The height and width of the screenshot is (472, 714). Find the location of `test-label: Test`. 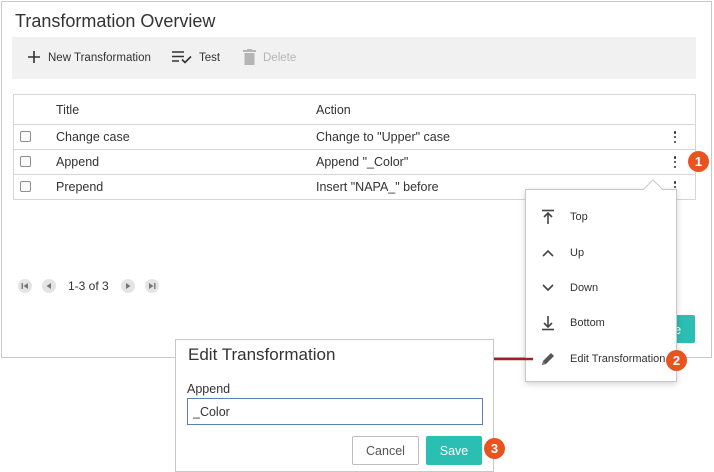

test-label: Test is located at coordinates (210, 58).